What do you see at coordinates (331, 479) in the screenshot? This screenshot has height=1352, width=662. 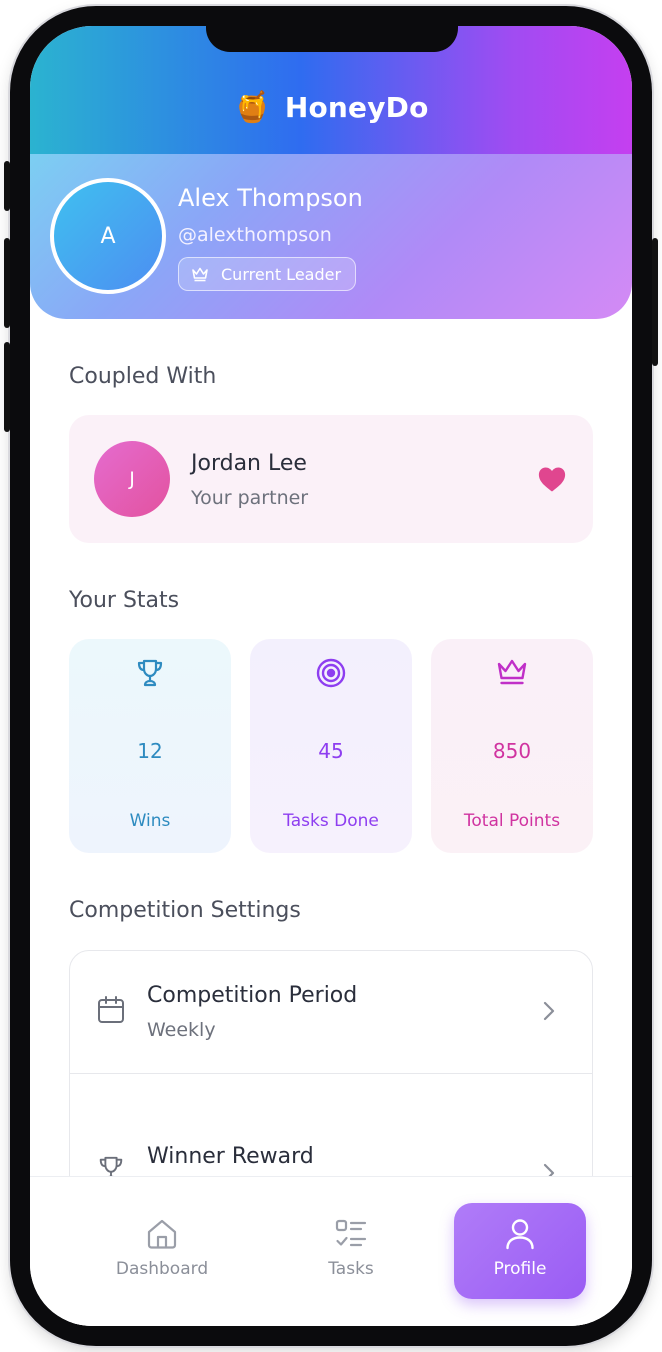 I see `partner-card: J Jordan Lee Your partner` at bounding box center [331, 479].